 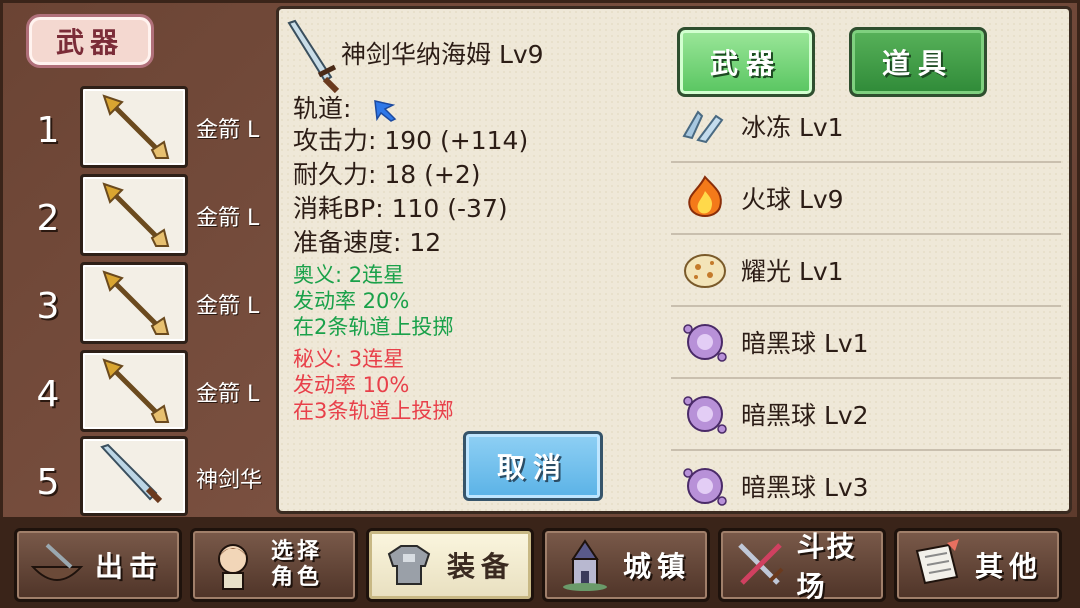 I want to click on weapon-category-header: 武器, so click(x=90, y=41).